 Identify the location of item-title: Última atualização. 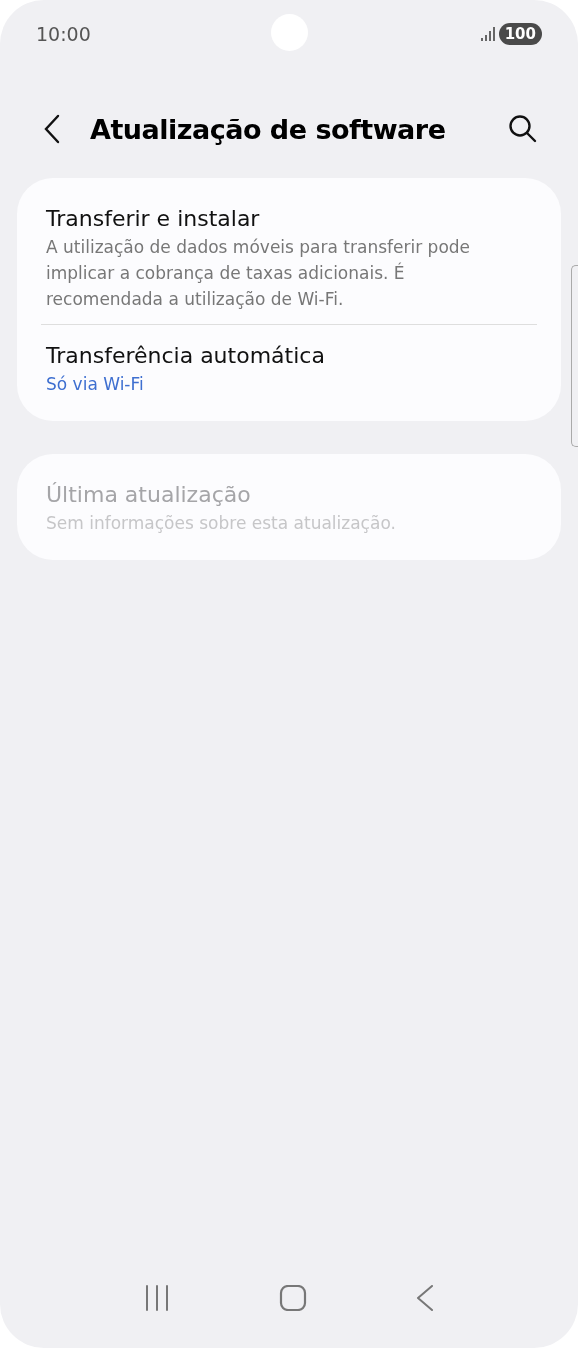
(149, 495).